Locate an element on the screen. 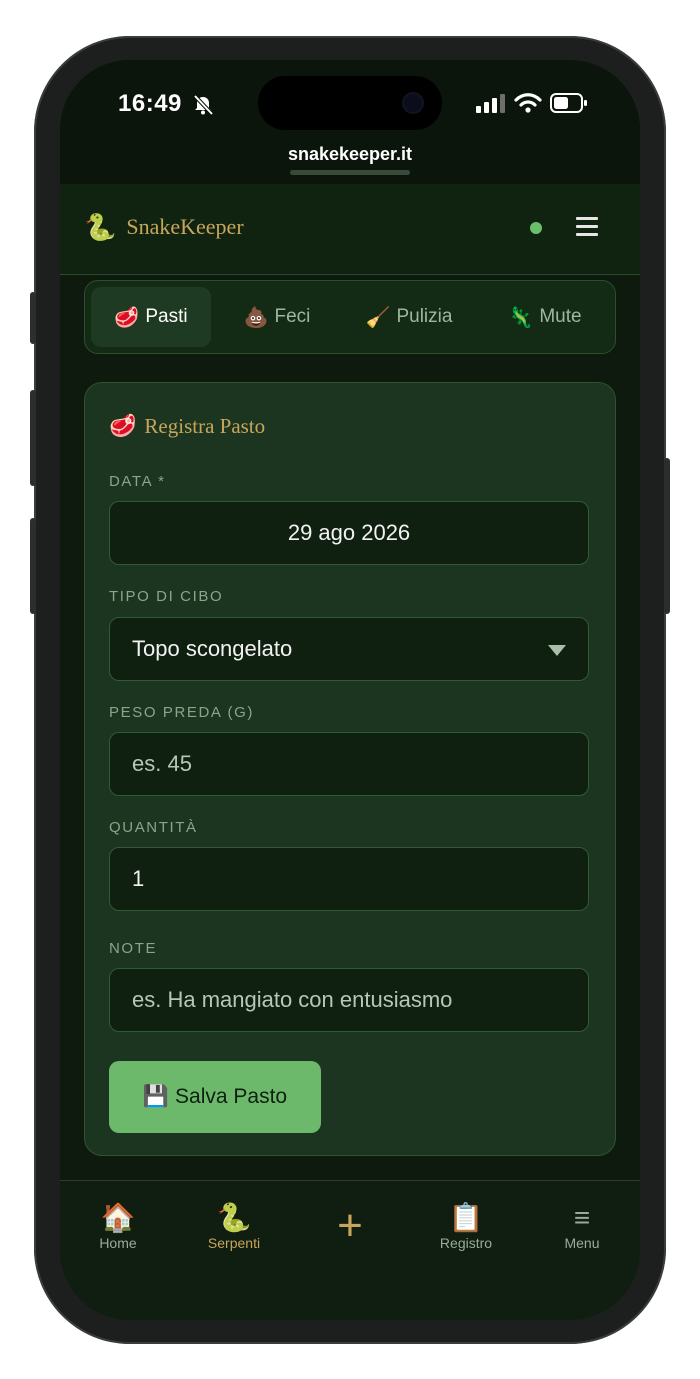 This screenshot has height=1379, width=700. caret-down-icon is located at coordinates (557, 650).